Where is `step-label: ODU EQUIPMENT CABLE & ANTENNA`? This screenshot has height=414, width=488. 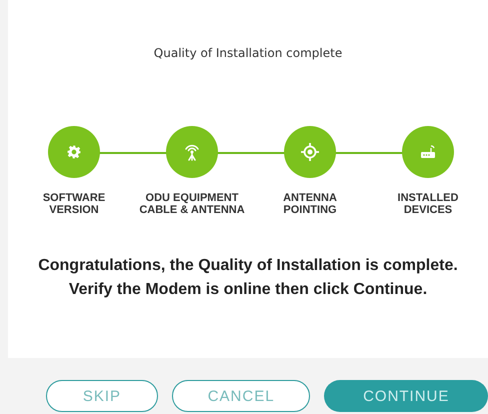
step-label: ODU EQUIPMENT CABLE & ANTENNA is located at coordinates (192, 204).